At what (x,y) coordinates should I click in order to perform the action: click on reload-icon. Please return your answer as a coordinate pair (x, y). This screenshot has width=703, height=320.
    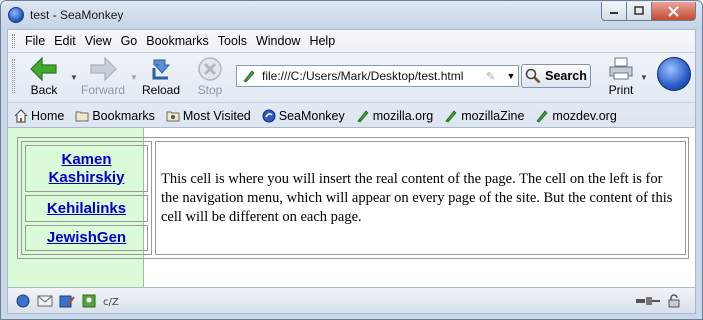
    Looking at the image, I should click on (161, 69).